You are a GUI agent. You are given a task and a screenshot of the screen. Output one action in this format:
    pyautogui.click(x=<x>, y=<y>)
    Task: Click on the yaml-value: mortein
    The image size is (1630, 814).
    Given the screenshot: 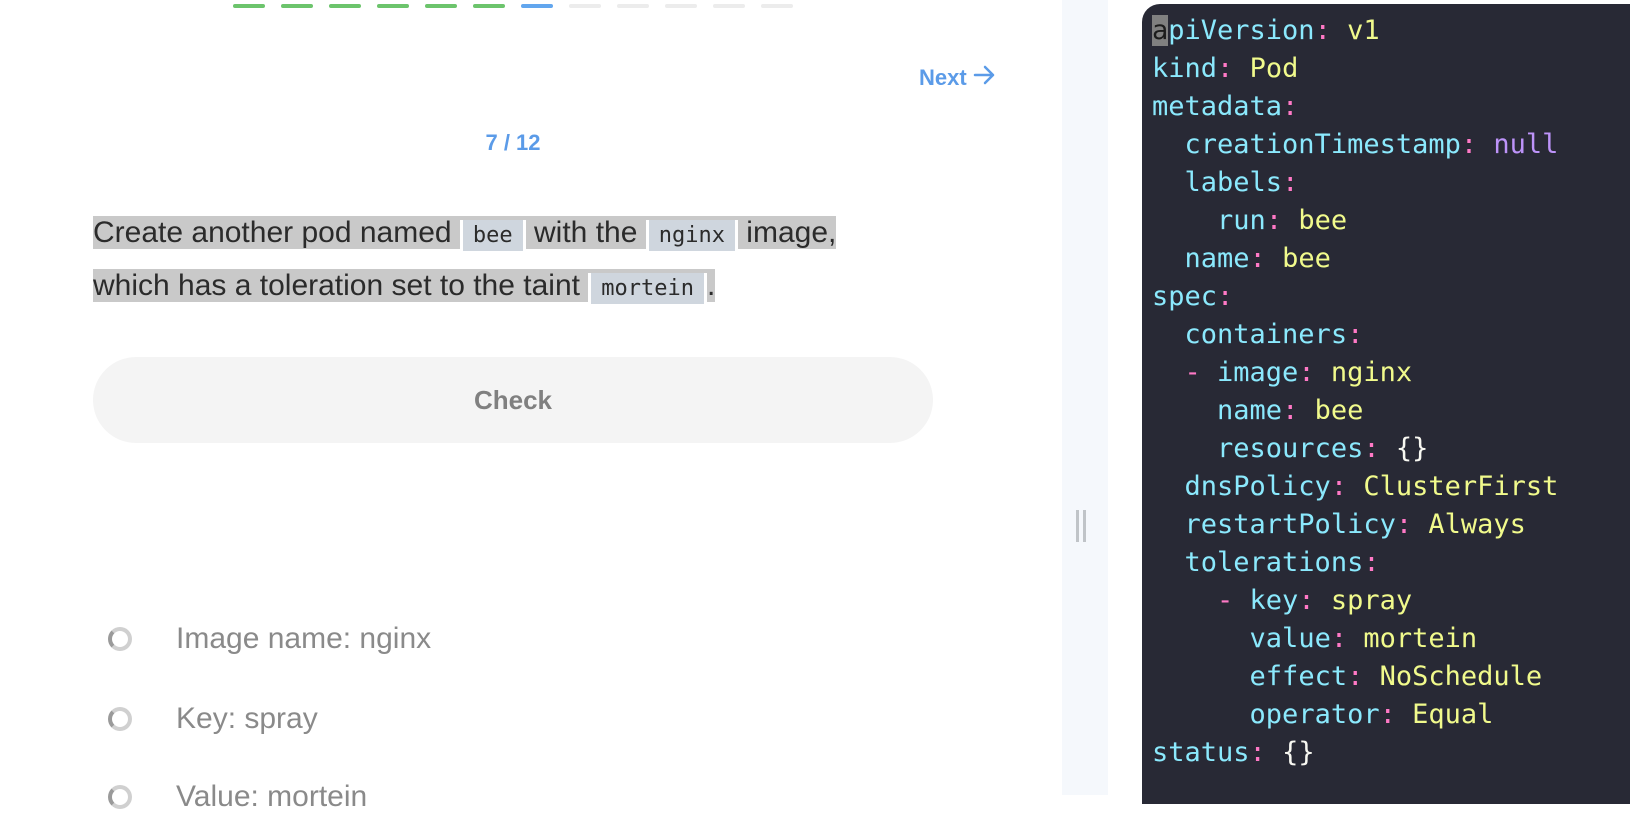 What is the action you would take?
    pyautogui.click(x=1420, y=638)
    